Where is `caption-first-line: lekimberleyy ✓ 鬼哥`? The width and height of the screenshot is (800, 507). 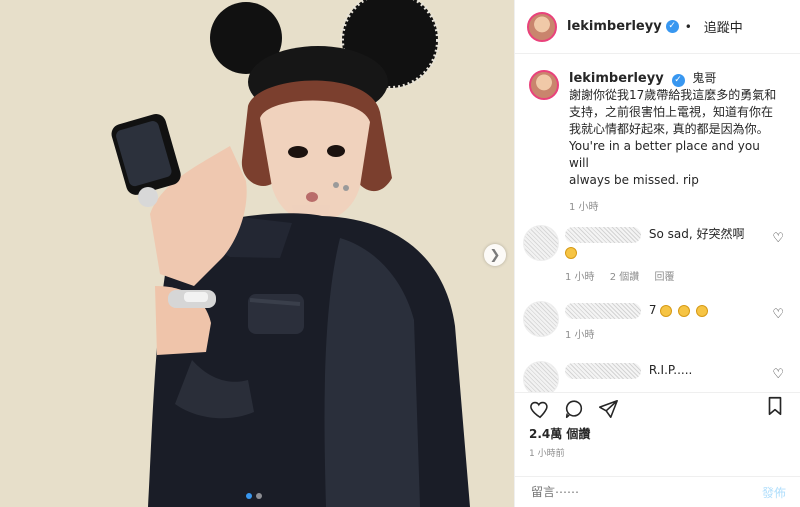
caption-first-line: lekimberleyy ✓ 鬼哥 is located at coordinates (673, 78).